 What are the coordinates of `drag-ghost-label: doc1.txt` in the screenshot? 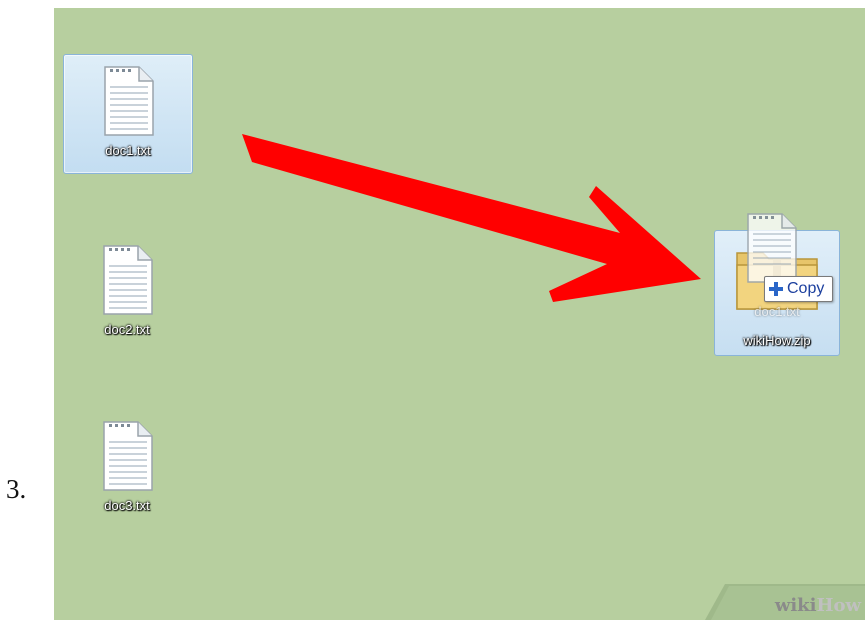 It's located at (777, 311).